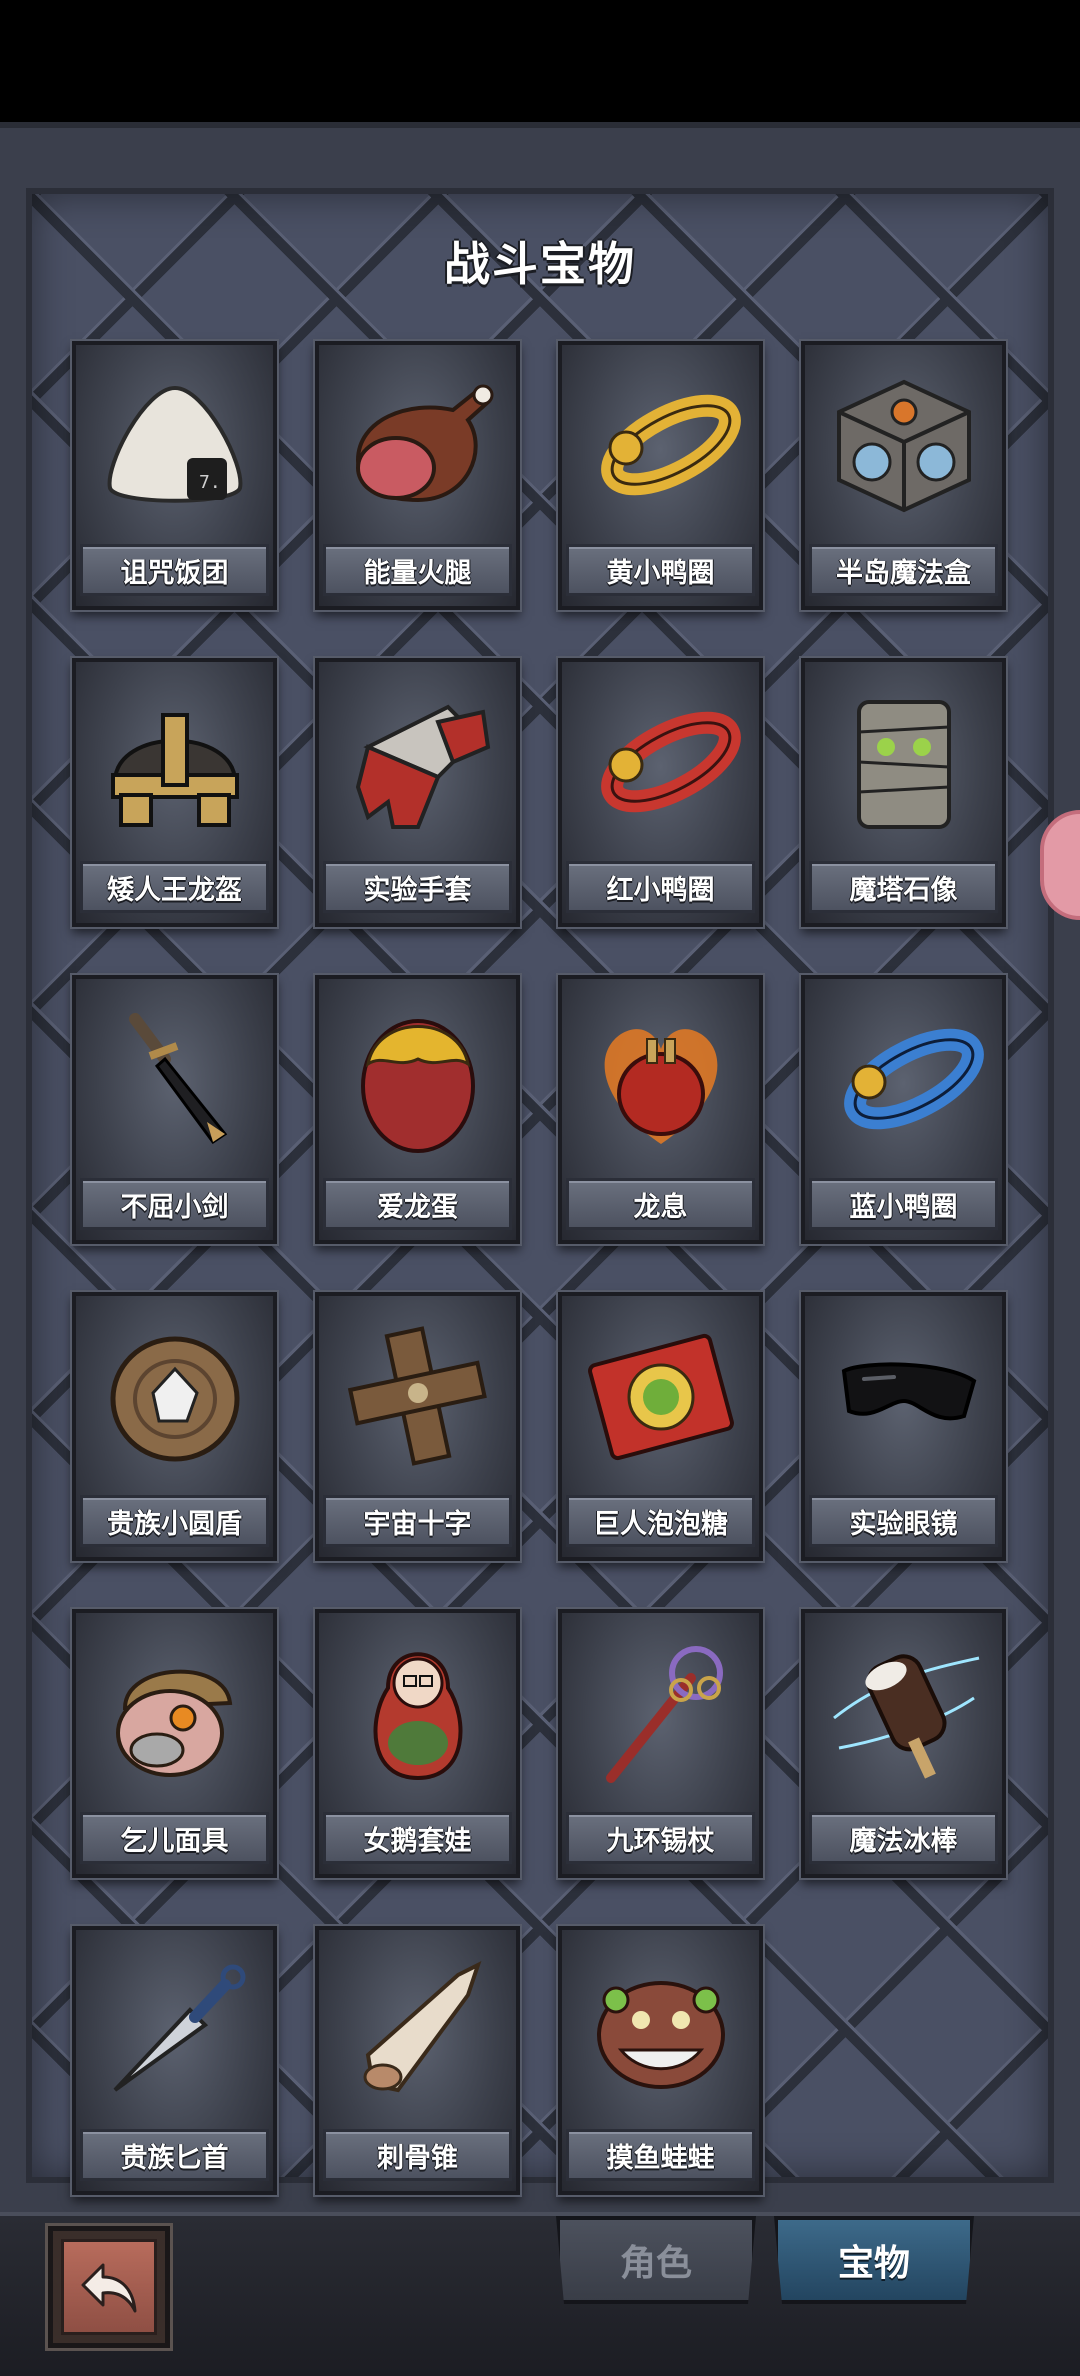 The image size is (1080, 2376). Describe the element at coordinates (417, 445) in the screenshot. I see `ham-icon` at that location.